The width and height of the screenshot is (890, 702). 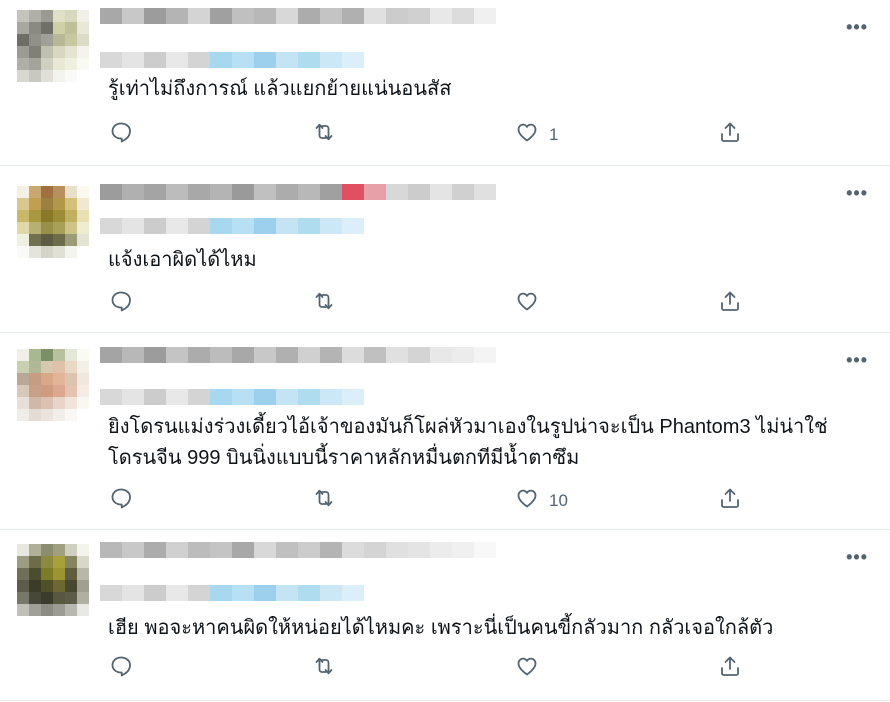 I want to click on share-icon, so click(x=730, y=303).